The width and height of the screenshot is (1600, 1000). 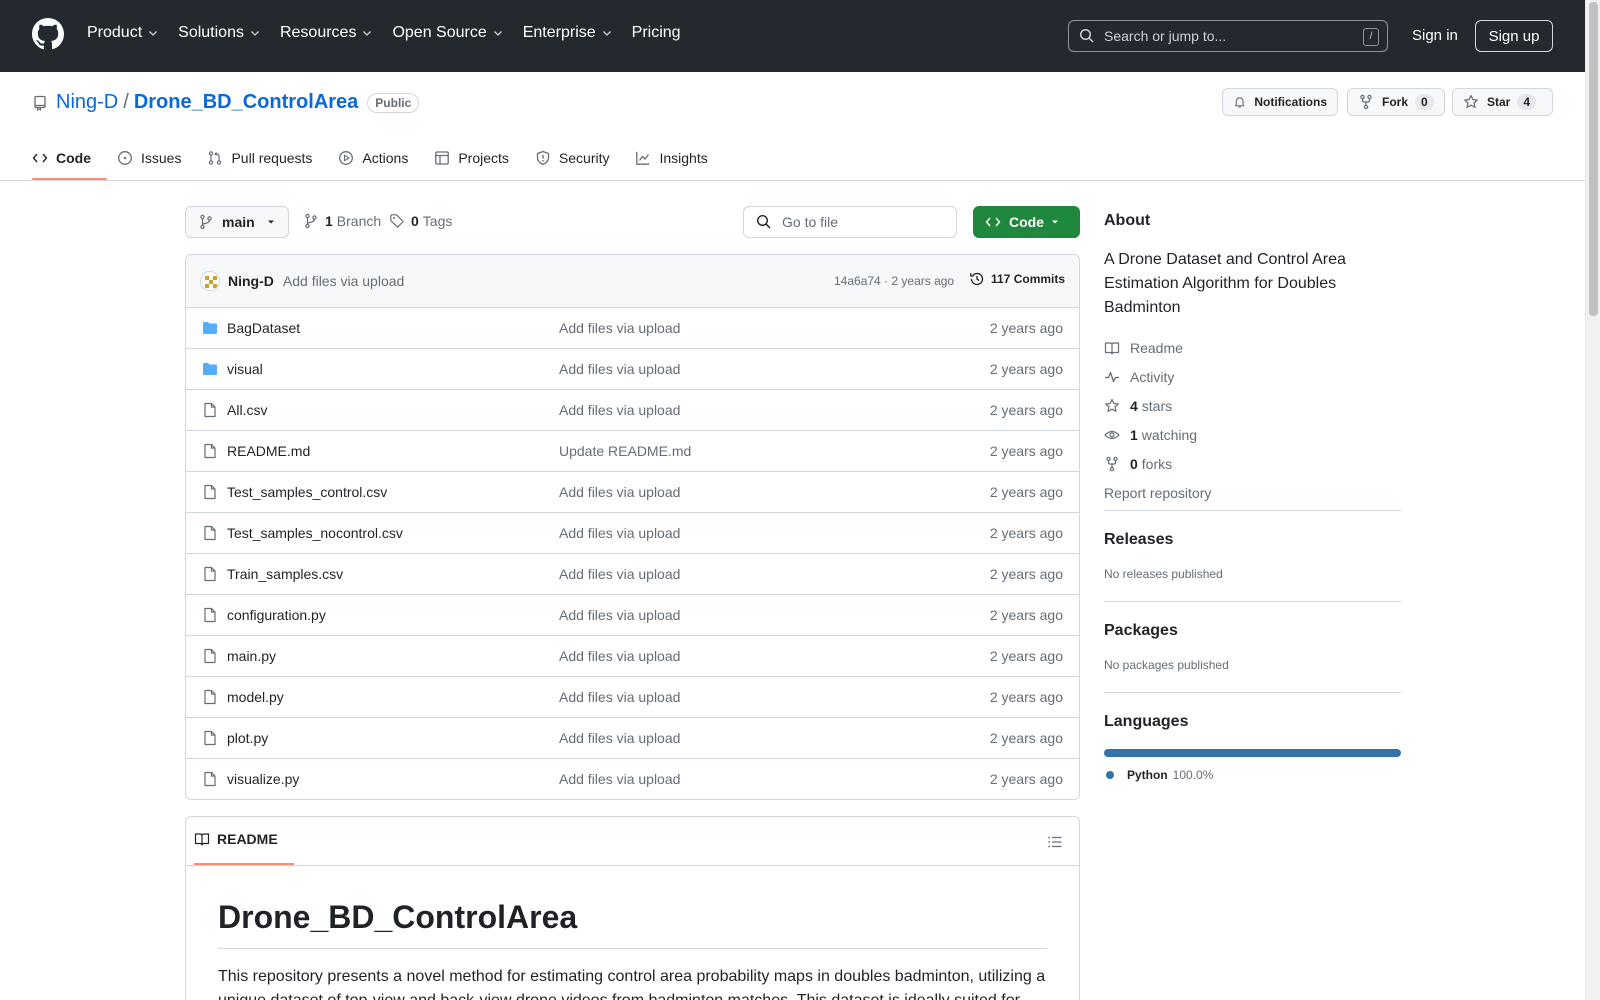 What do you see at coordinates (268, 451) in the screenshot?
I see `file-name-link: README.md` at bounding box center [268, 451].